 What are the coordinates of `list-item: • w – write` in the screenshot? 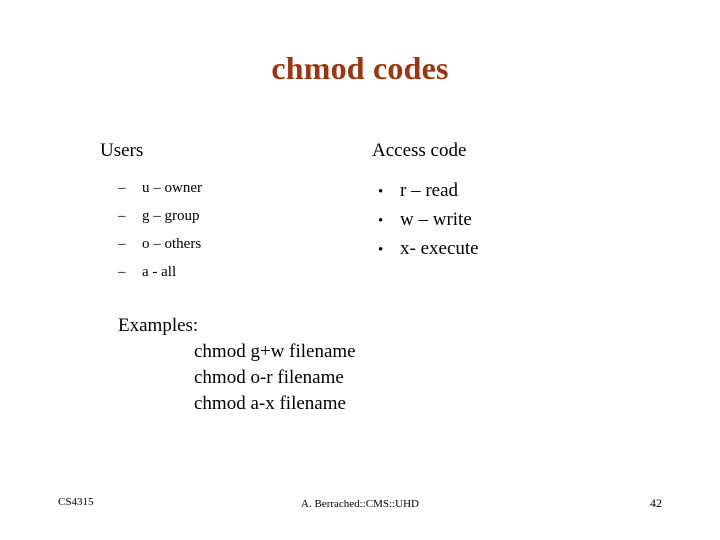 It's located at (525, 220).